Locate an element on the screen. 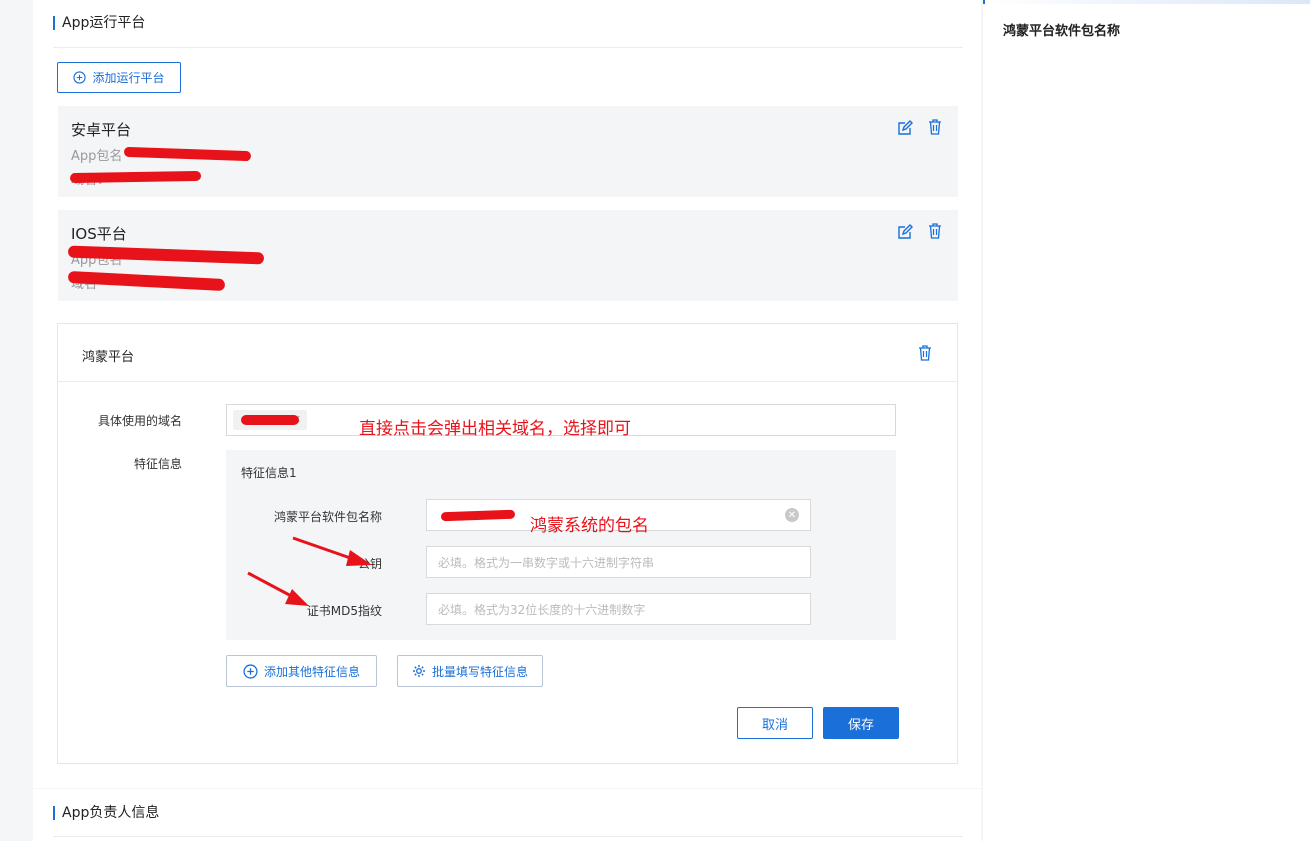 The image size is (1310, 841). gear-icon is located at coordinates (418, 671).